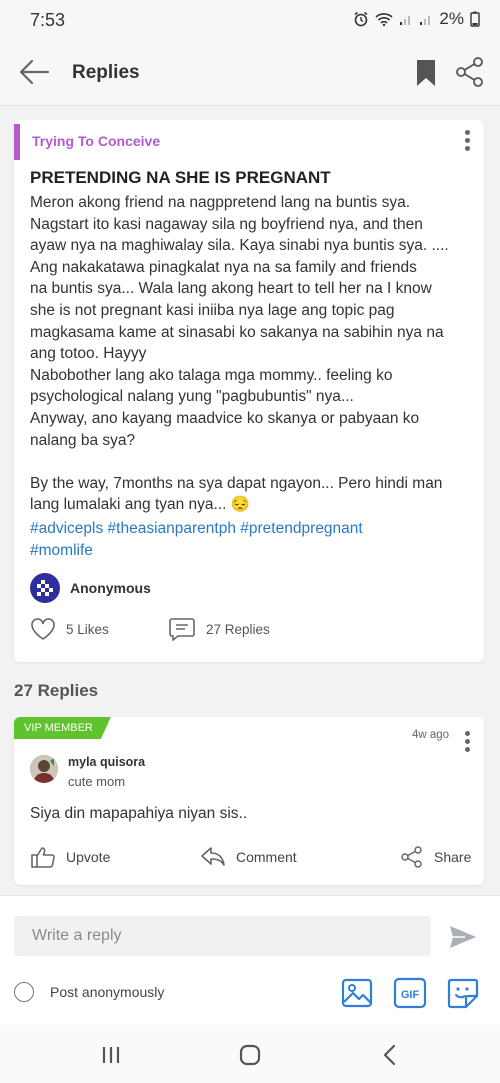 This screenshot has width=500, height=1083. Describe the element at coordinates (24, 992) in the screenshot. I see `anonymous-radio` at that location.